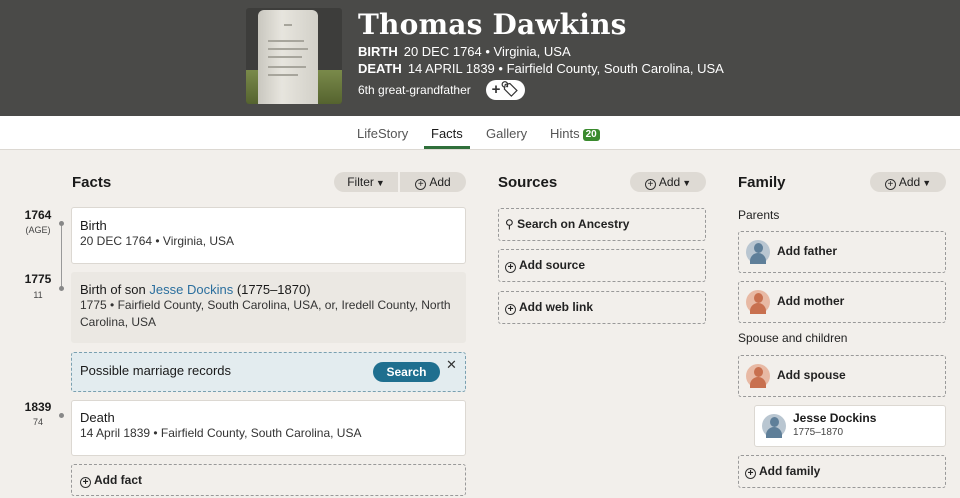 The image size is (960, 498). What do you see at coordinates (268, 372) in the screenshot?
I see `marriage-records-hint: Possible marriage records Search ✕` at bounding box center [268, 372].